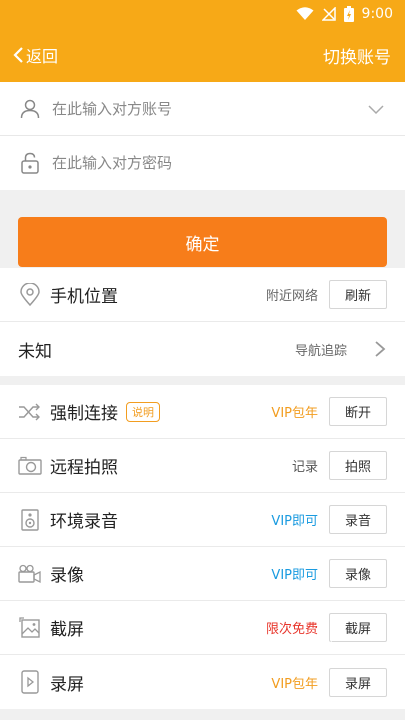 This screenshot has width=405, height=720. I want to click on feature-row-ambient-audio: 环境录音 VIP即可 录音, so click(202, 520).